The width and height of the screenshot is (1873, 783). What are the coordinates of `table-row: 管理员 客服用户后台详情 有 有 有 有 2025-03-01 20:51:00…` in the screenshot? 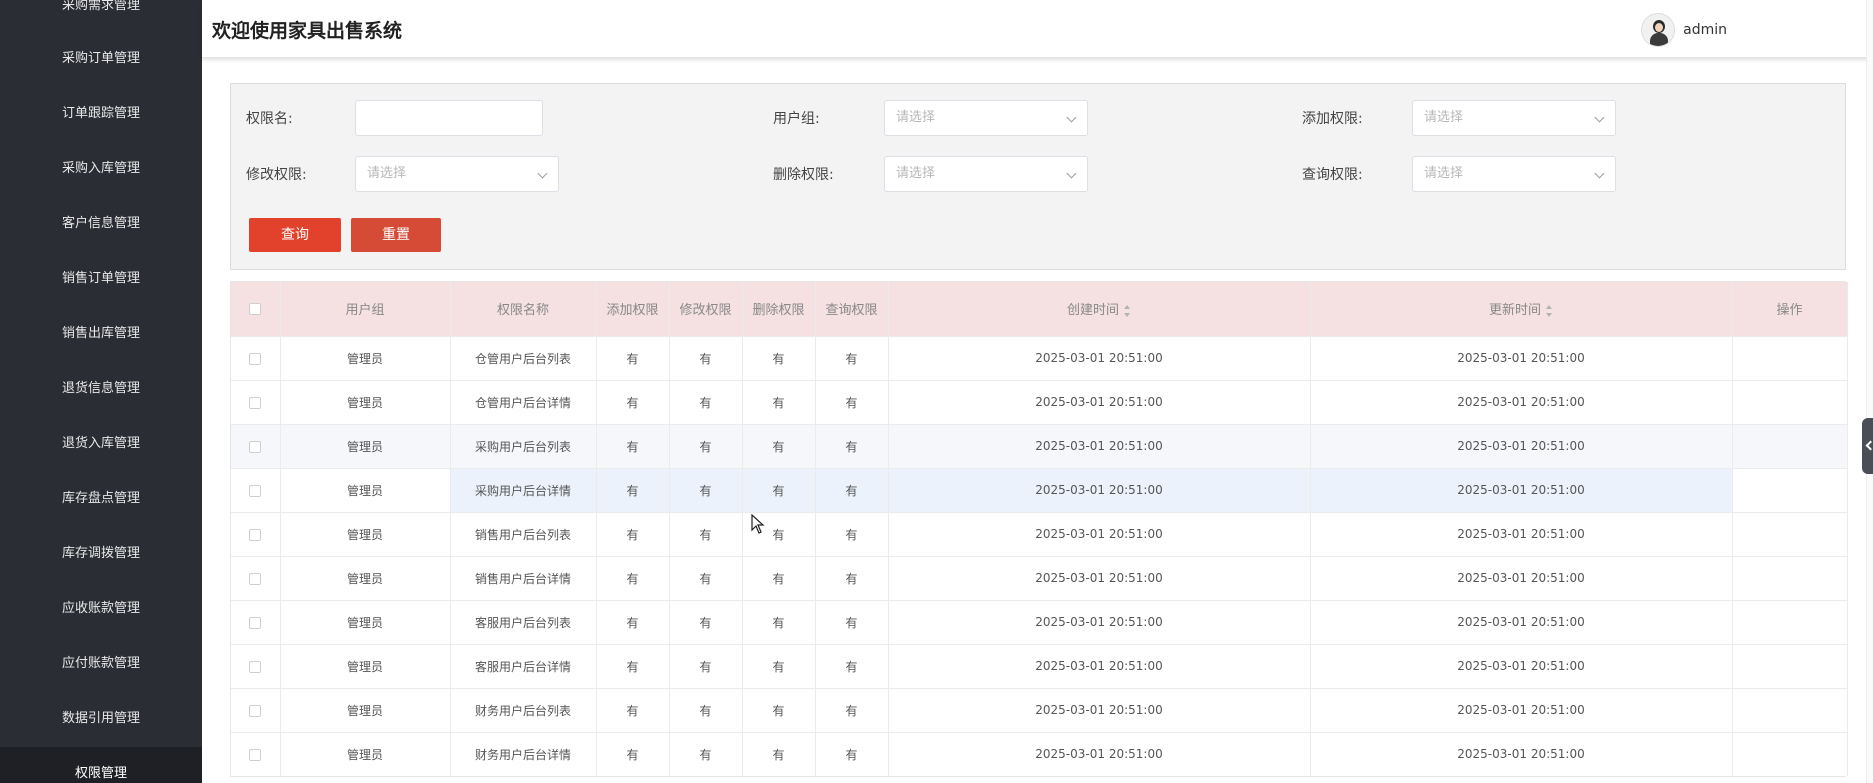 It's located at (1039, 665).